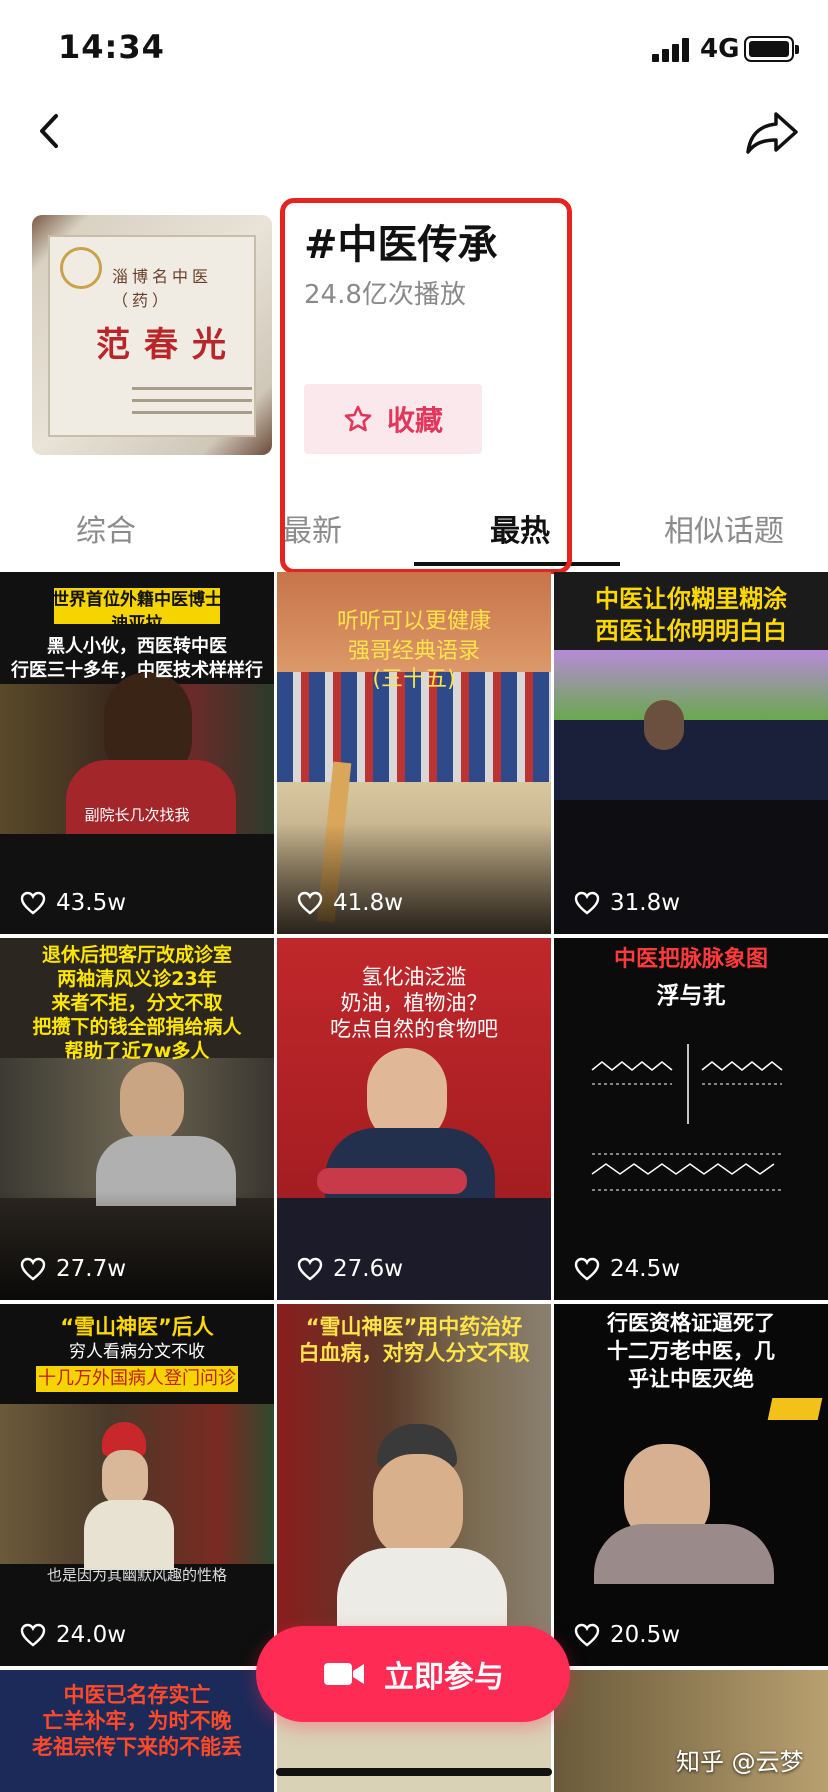  Describe the element at coordinates (137, 1378) in the screenshot. I see `video-caption: 十几万外国病人登门问诊` at that location.